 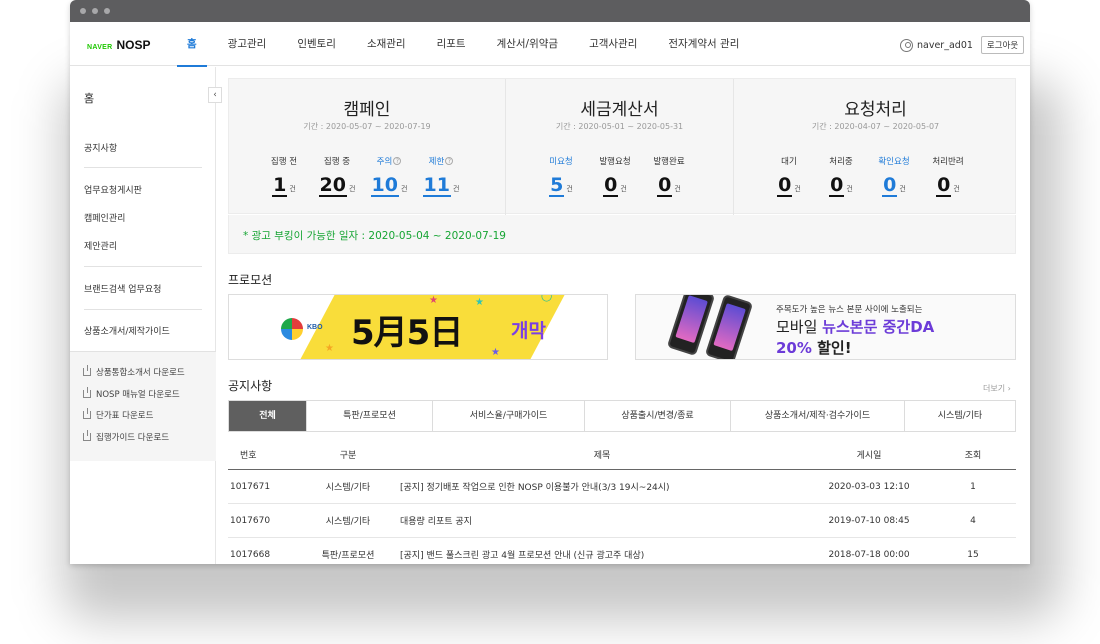 I want to click on download-label: 단가표 다운로드, so click(x=125, y=416).